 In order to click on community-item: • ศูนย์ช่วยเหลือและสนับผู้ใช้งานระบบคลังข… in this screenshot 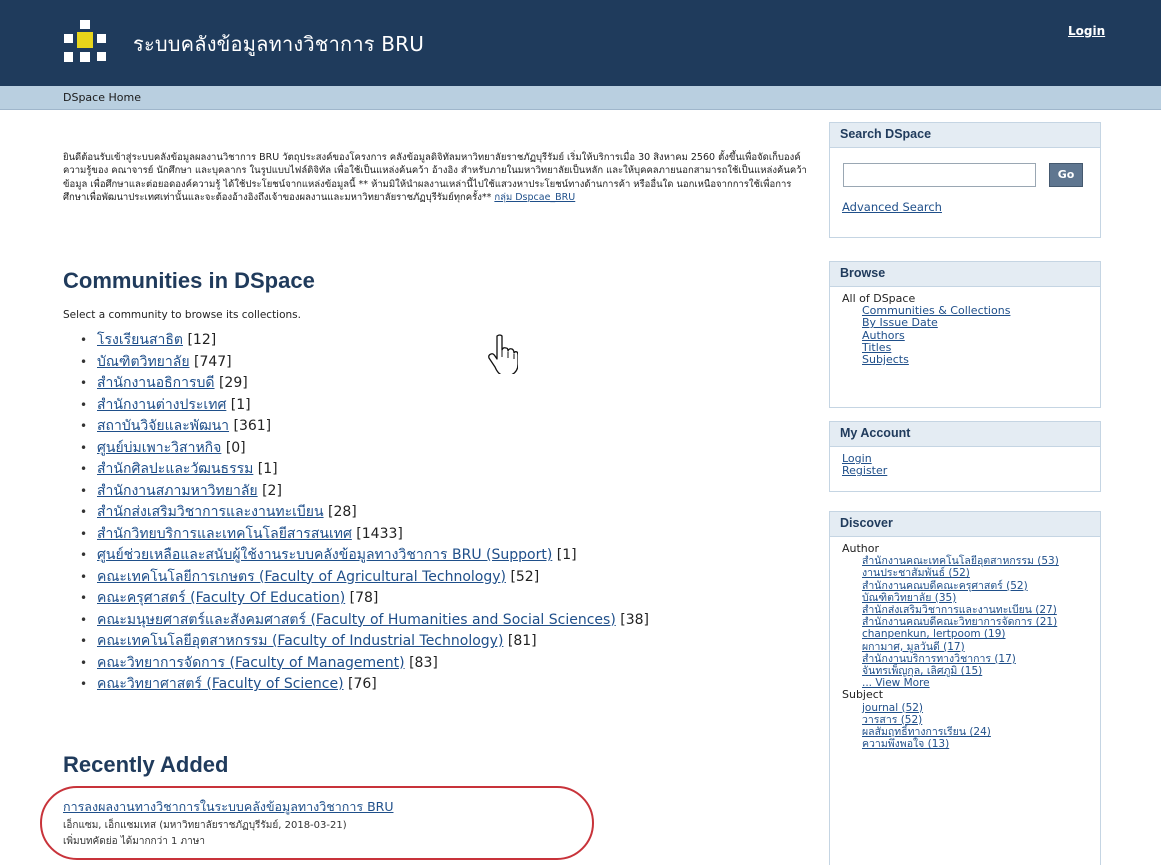, I will do `click(460, 556)`.